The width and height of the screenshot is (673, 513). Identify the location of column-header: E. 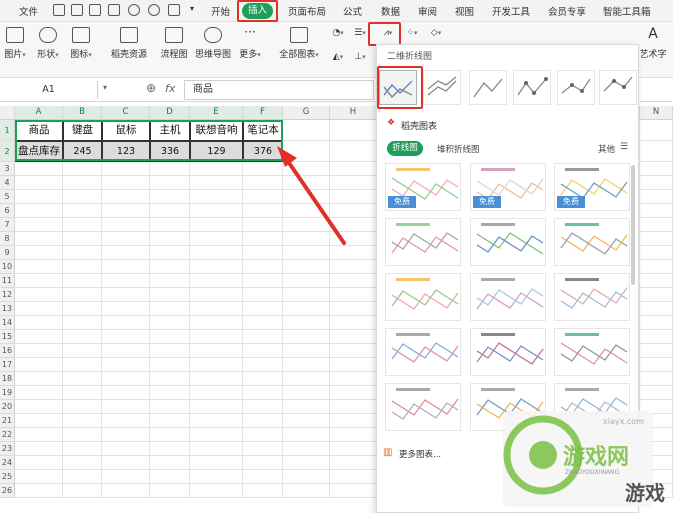
(216, 113).